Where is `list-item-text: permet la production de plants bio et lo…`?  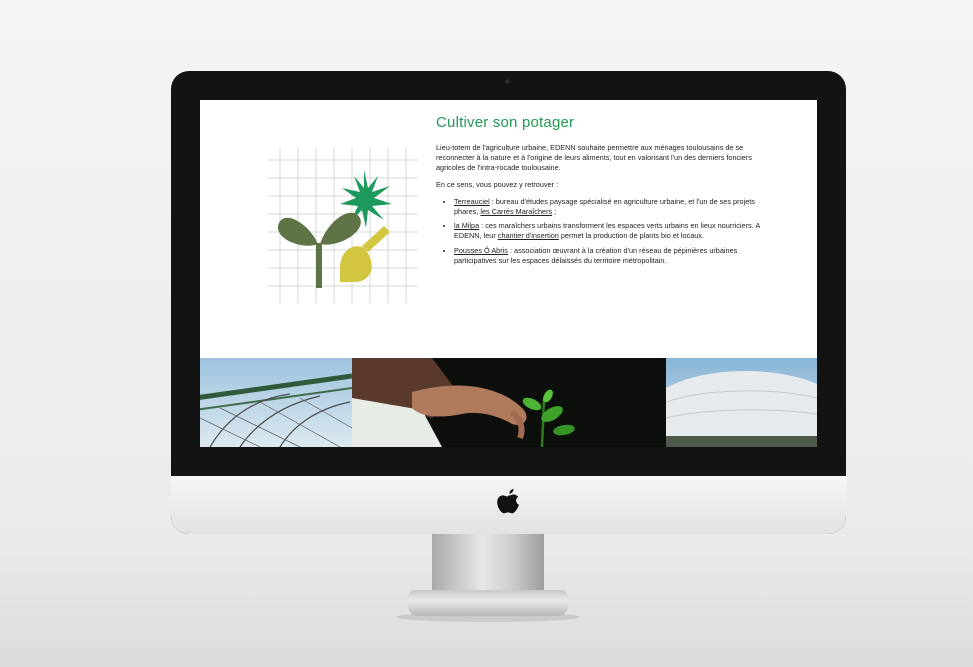 list-item-text: permet la production de plants bio et lo… is located at coordinates (631, 236).